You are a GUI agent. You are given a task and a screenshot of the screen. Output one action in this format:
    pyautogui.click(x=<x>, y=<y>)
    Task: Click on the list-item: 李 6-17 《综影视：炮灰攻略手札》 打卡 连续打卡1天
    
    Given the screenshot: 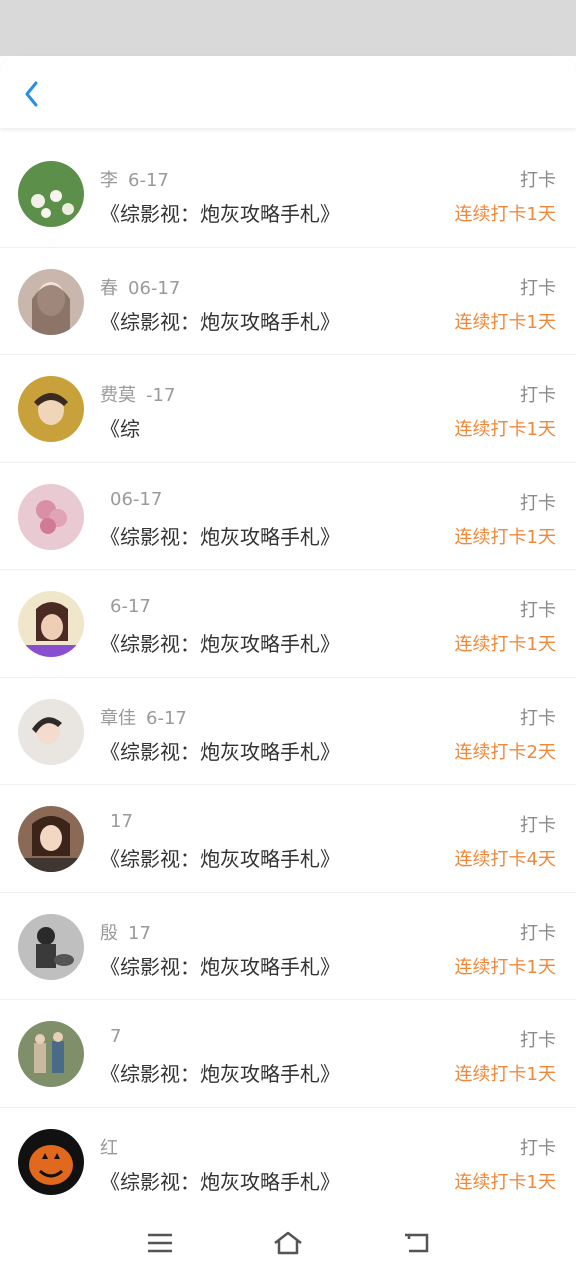 What is the action you would take?
    pyautogui.click(x=288, y=194)
    